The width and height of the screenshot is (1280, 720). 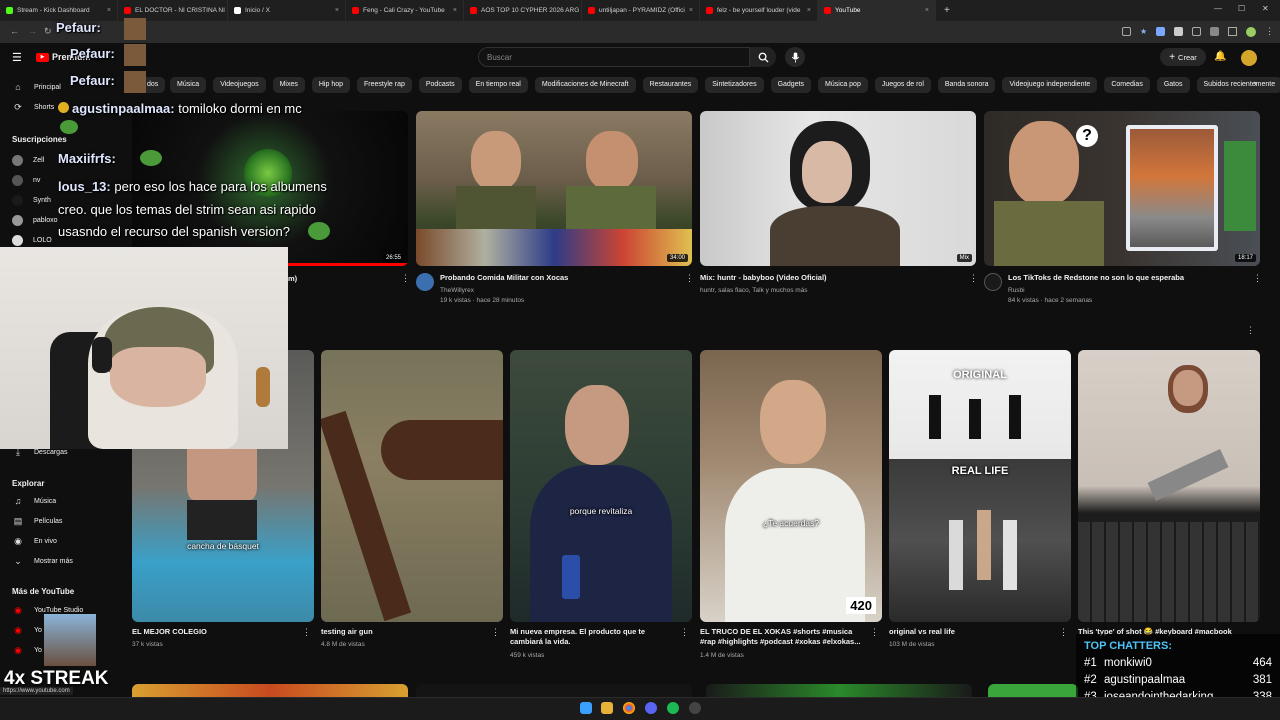 What do you see at coordinates (384, 85) in the screenshot?
I see `category-chip: Freestyle rap` at bounding box center [384, 85].